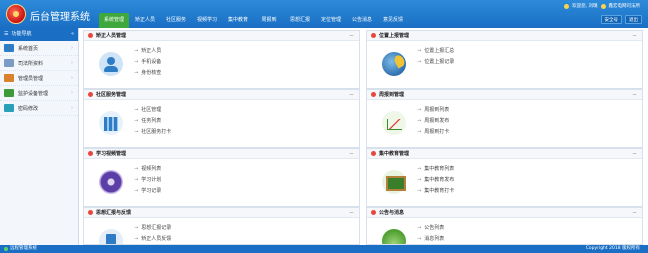 The height and width of the screenshot is (253, 648). What do you see at coordinates (147, 180) in the screenshot?
I see `link-study-plan: 学习计划` at bounding box center [147, 180].